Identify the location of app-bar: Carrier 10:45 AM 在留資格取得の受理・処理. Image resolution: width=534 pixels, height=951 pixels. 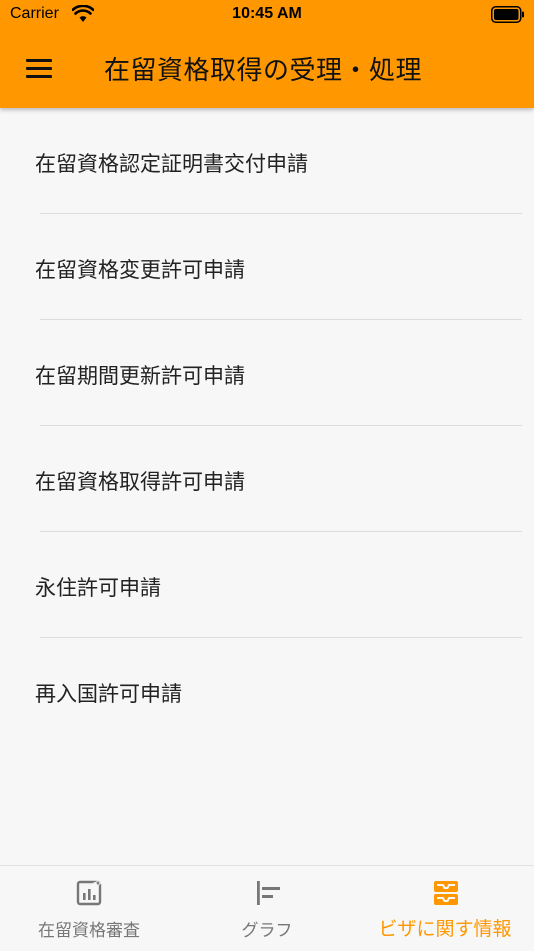
(267, 54).